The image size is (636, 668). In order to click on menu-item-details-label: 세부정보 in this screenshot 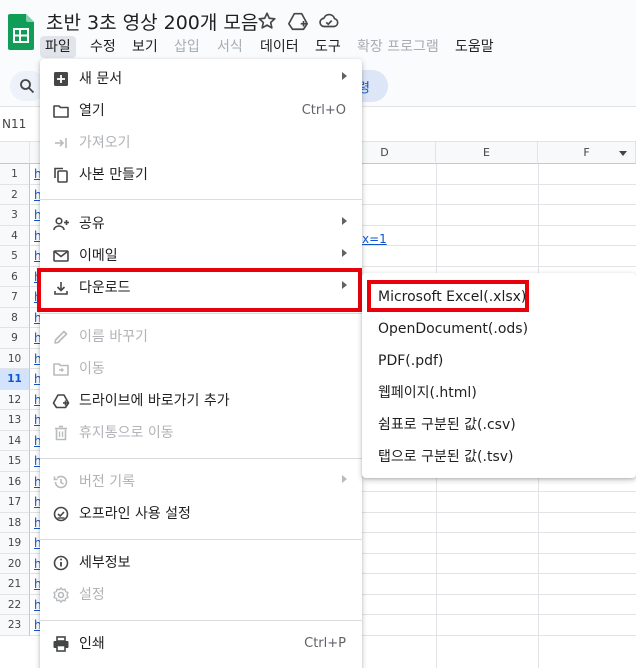, I will do `click(105, 563)`.